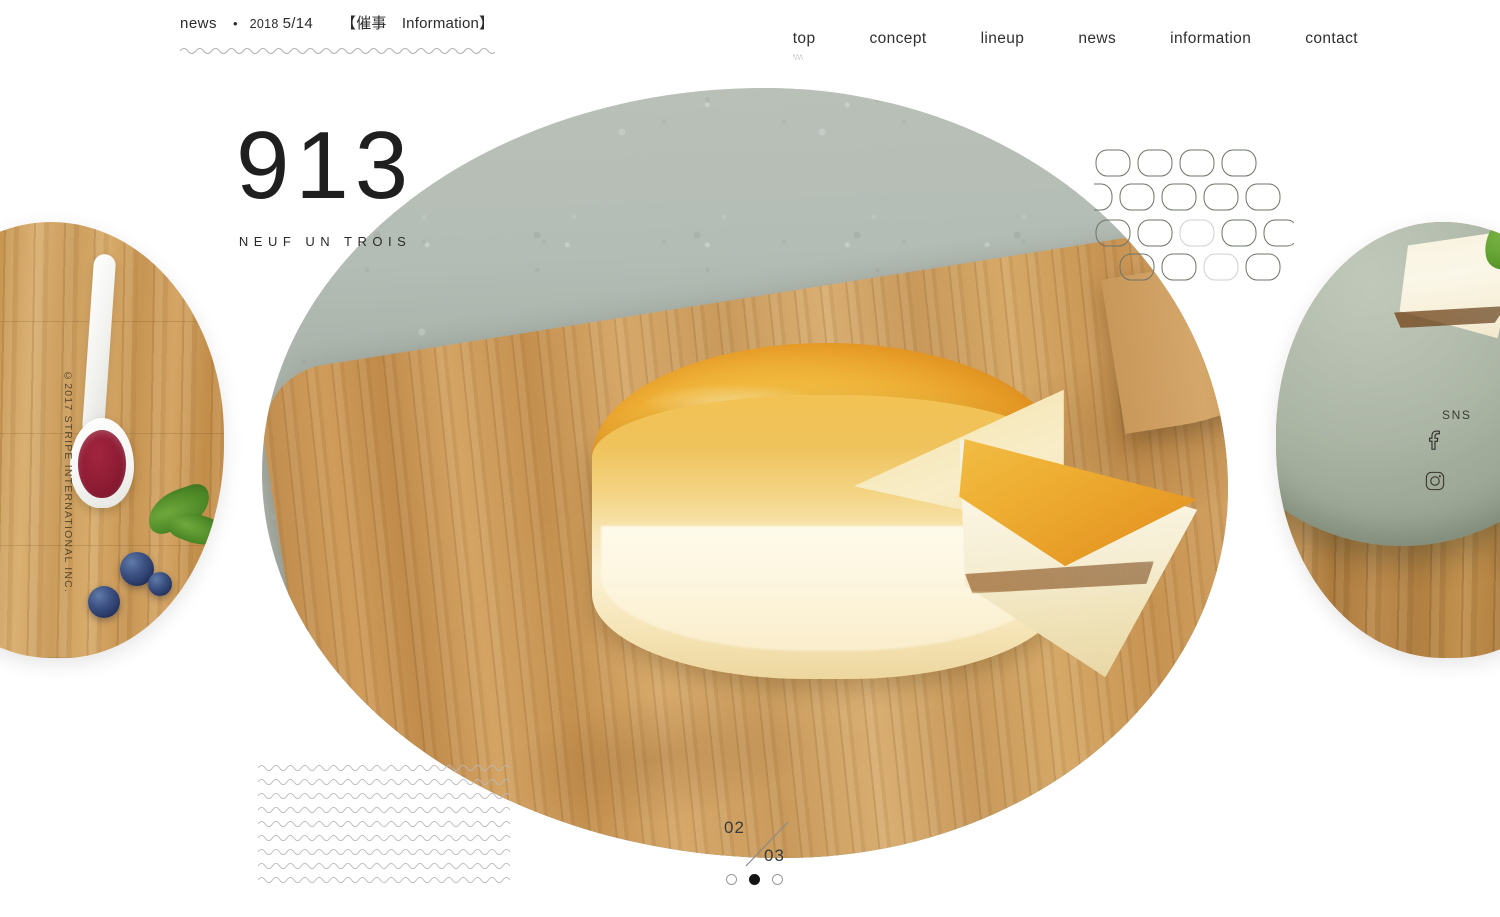 This screenshot has width=1500, height=917. I want to click on site-logo: 913 NEUF UN TROIS, so click(325, 181).